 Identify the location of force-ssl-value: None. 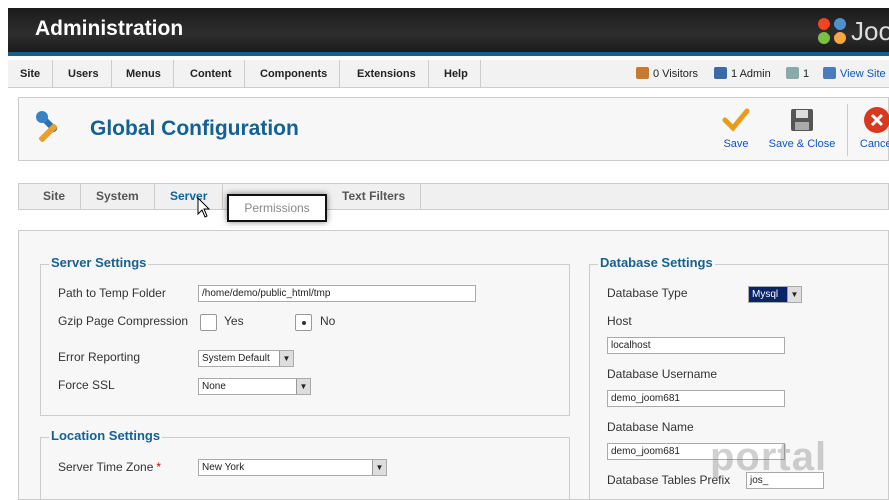
(214, 386).